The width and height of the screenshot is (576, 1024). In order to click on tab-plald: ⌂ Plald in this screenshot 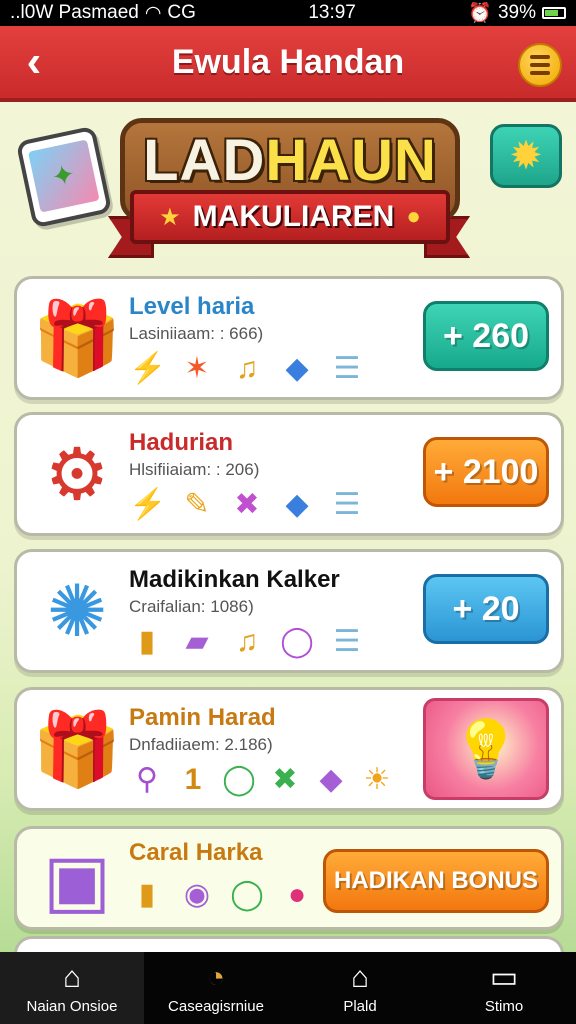, I will do `click(360, 988)`.